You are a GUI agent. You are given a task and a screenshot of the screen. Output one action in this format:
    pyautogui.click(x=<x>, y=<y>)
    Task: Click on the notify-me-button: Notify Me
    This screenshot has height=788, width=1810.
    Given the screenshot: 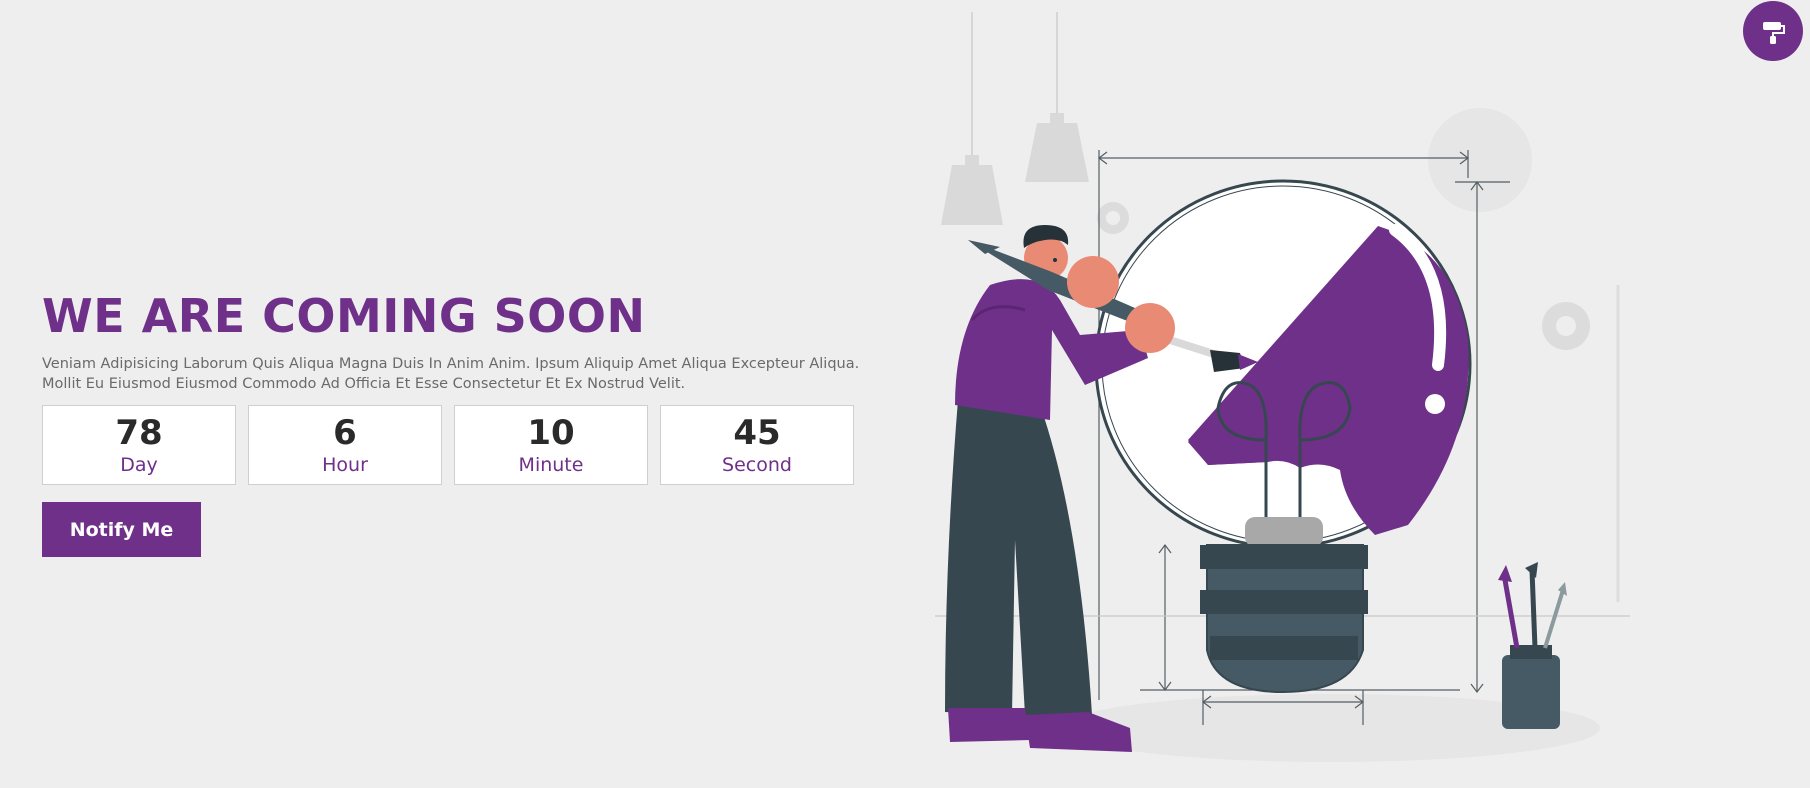 What is the action you would take?
    pyautogui.click(x=121, y=529)
    